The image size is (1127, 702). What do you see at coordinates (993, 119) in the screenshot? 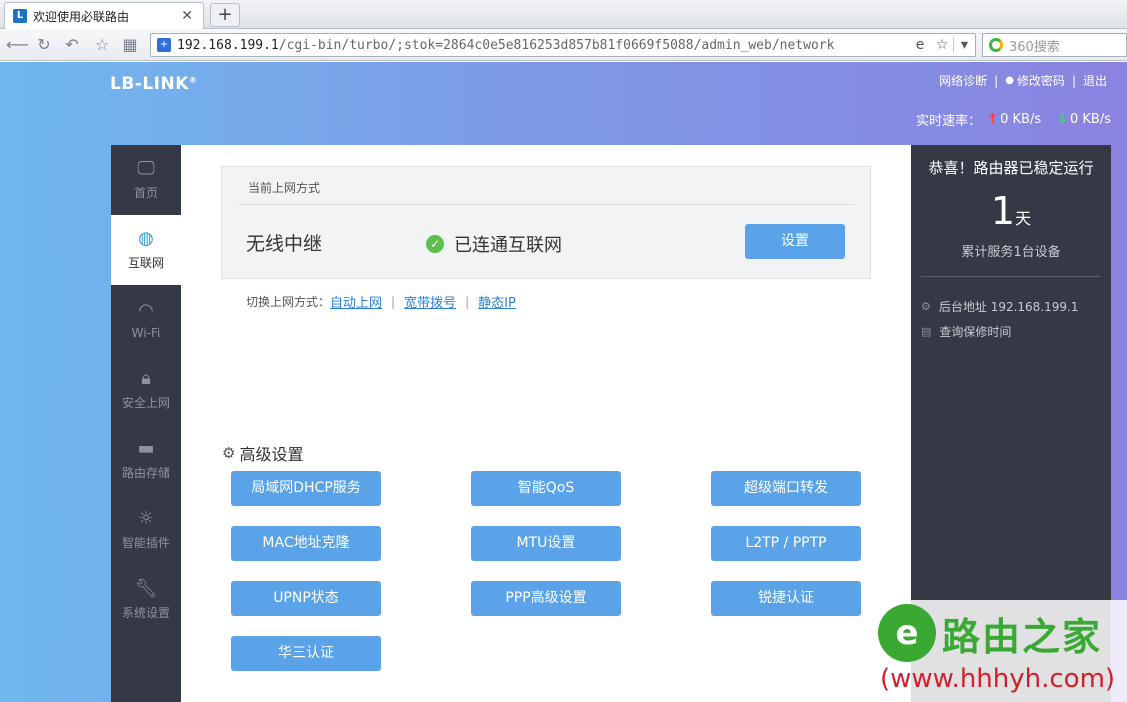
I see `upload-arrow-icon: ↑` at bounding box center [993, 119].